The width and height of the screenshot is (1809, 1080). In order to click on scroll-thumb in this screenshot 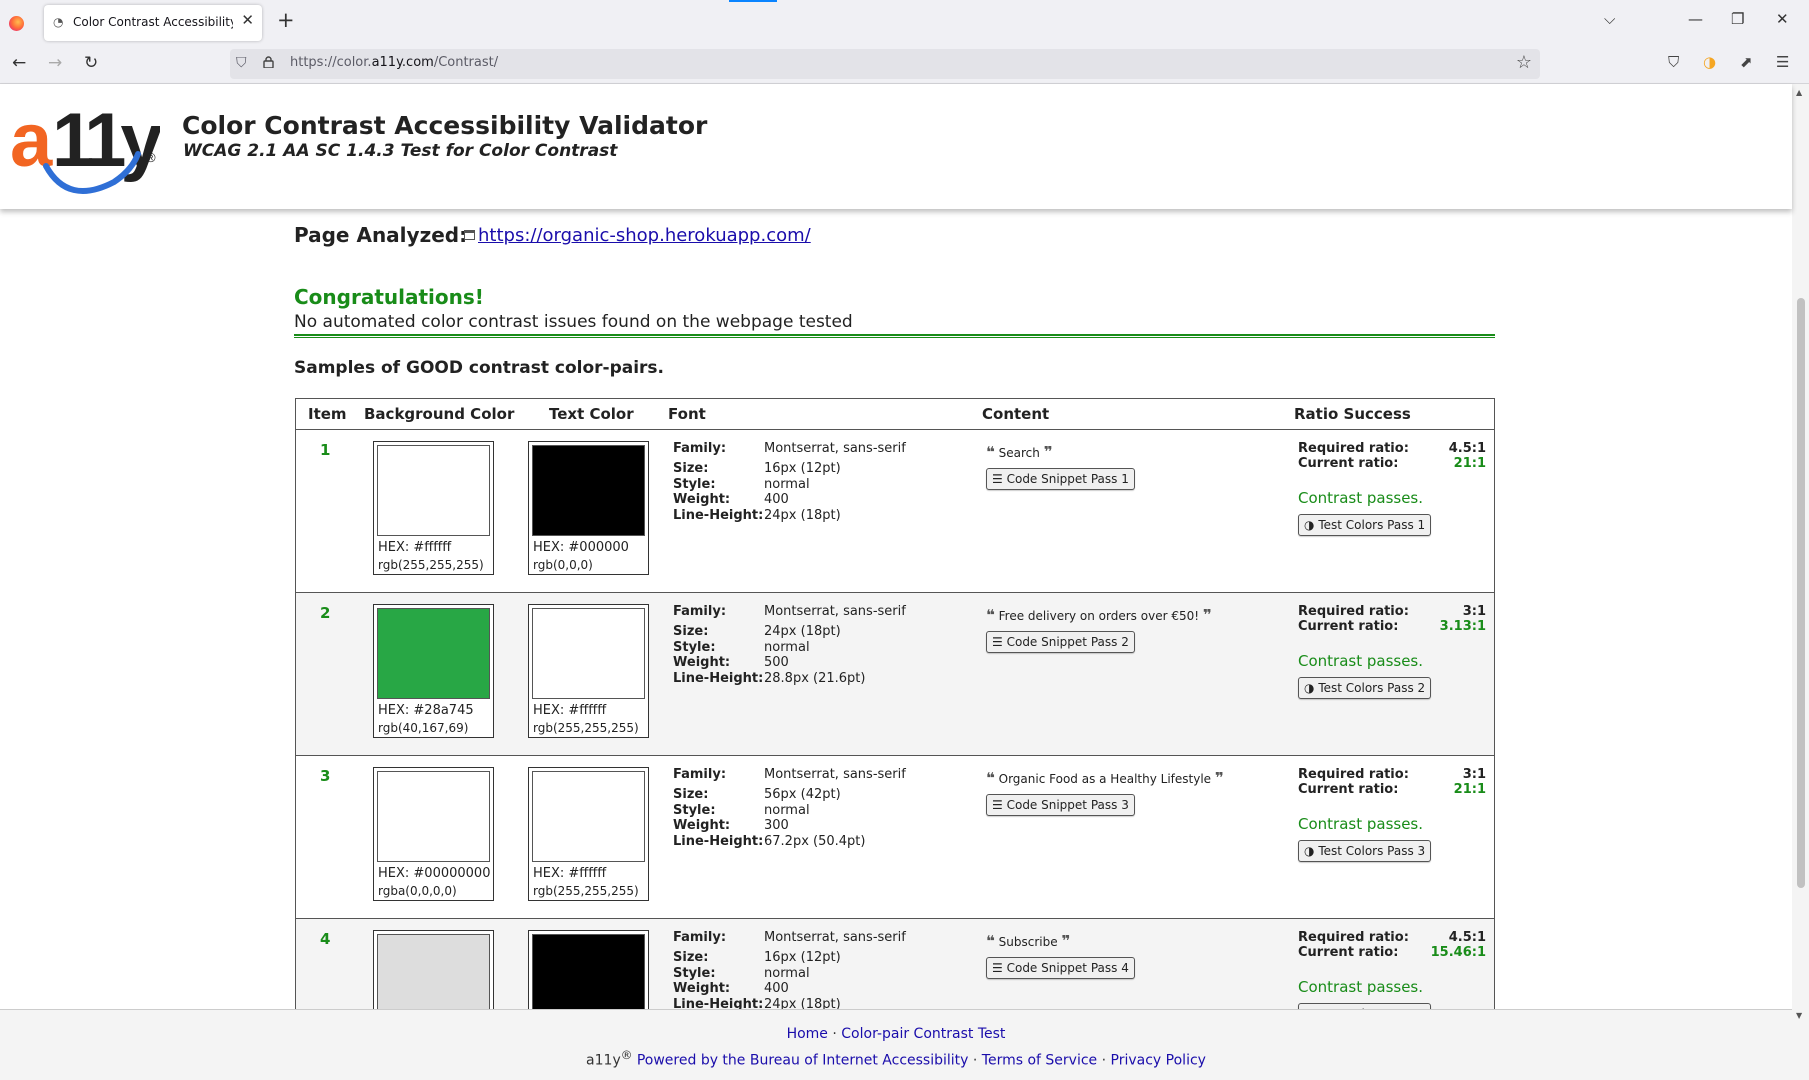, I will do `click(1801, 593)`.